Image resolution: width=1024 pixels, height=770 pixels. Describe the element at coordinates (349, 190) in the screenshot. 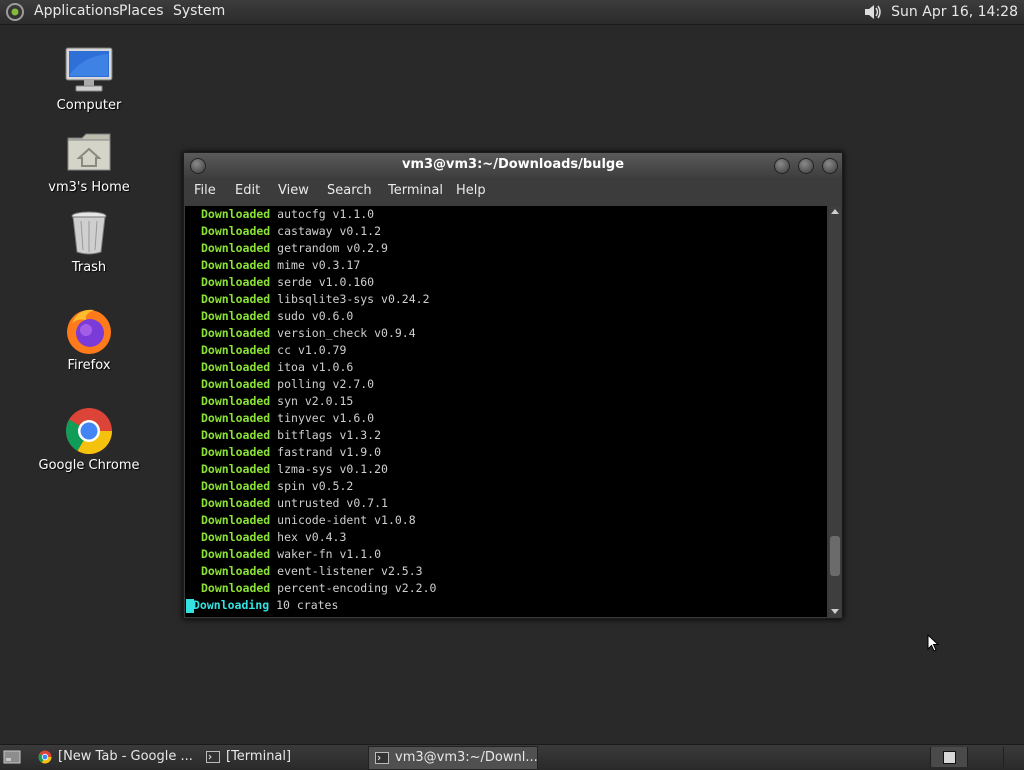

I see `menu-search: Search` at that location.